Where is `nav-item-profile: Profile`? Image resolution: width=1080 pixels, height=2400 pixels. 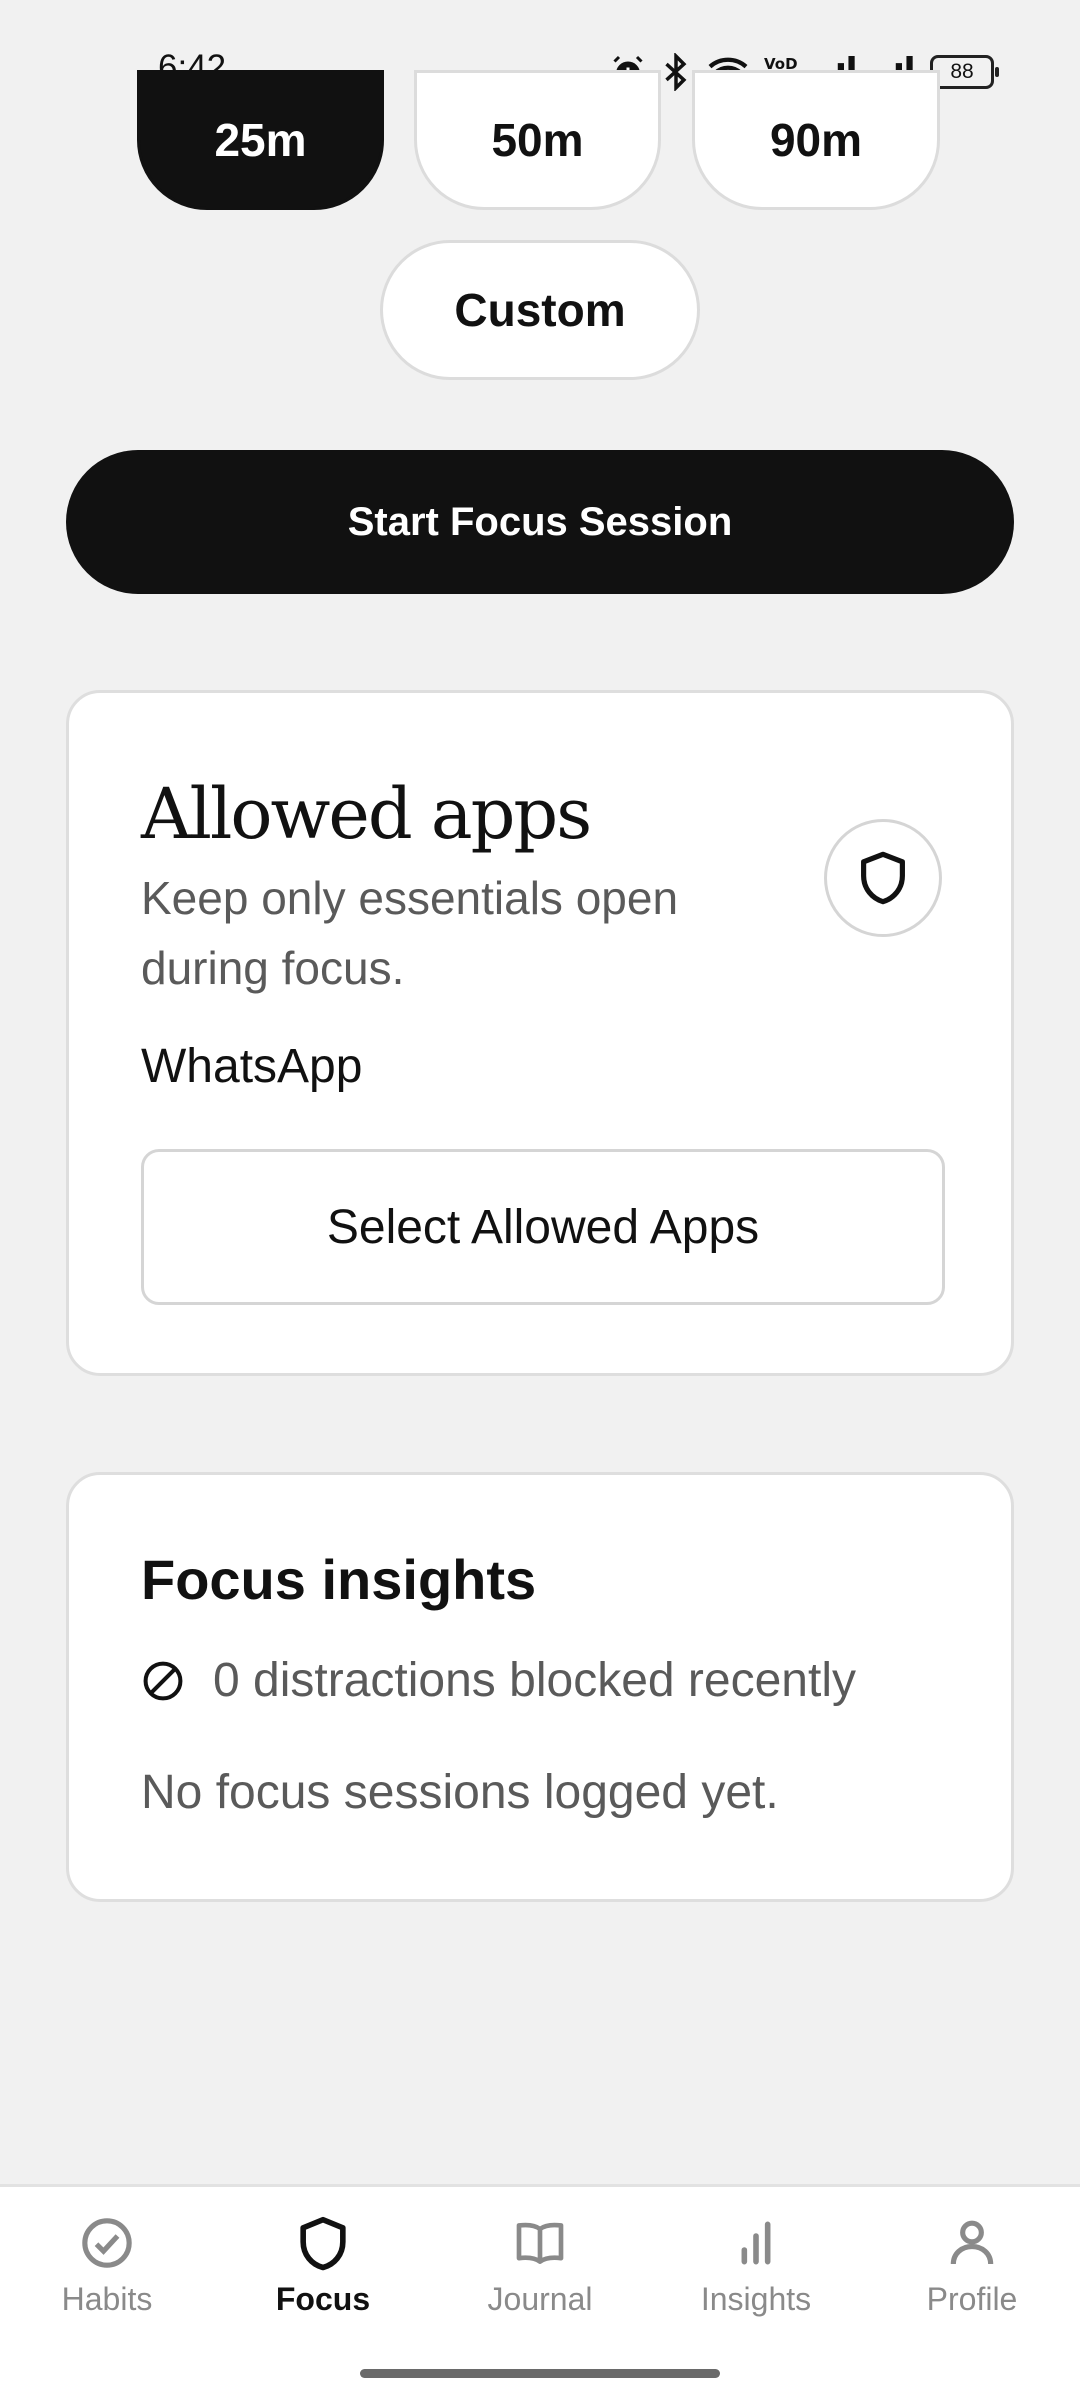 nav-item-profile: Profile is located at coordinates (972, 2266).